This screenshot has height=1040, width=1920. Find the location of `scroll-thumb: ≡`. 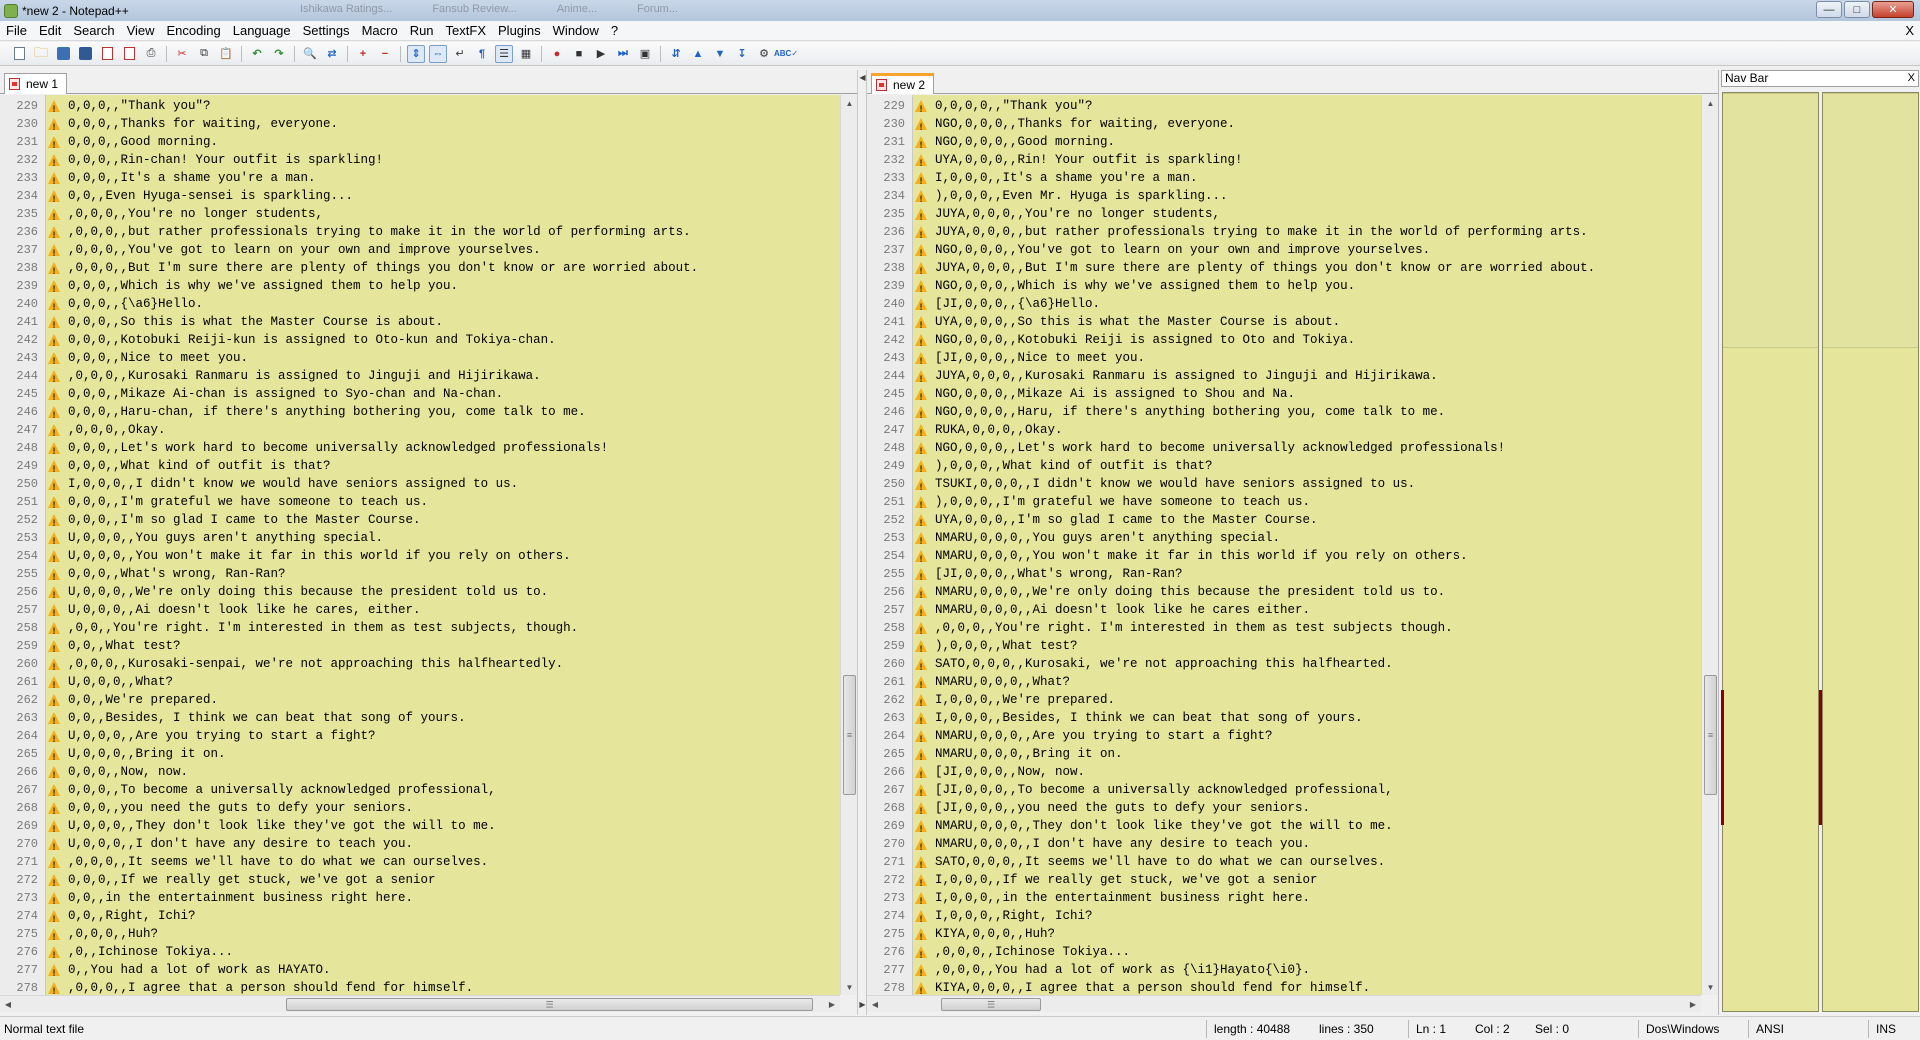

scroll-thumb: ≡ is located at coordinates (849, 735).